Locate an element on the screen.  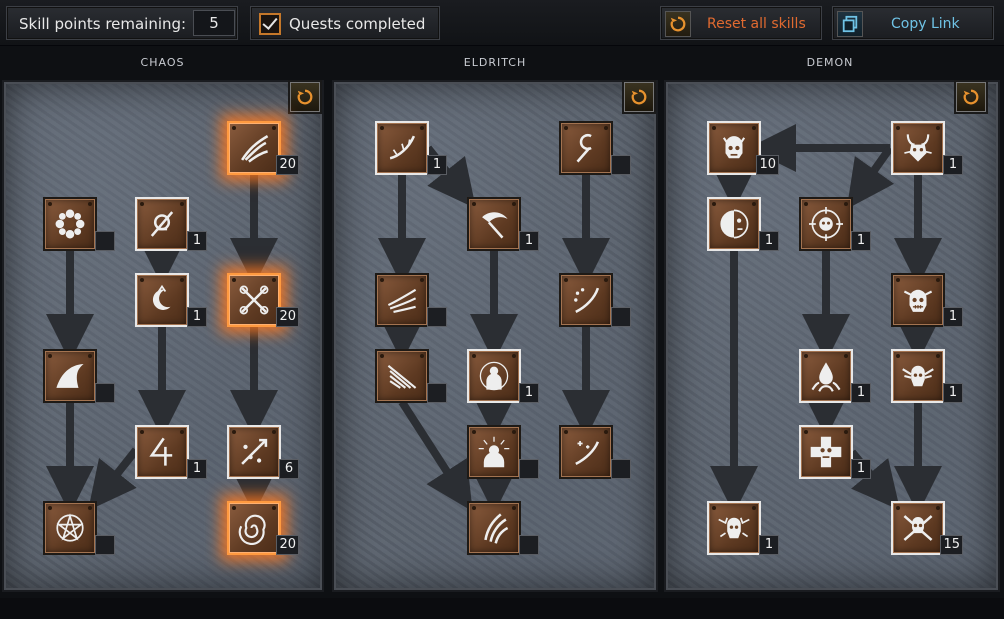
copy-link-label: Copy Link is located at coordinates (925, 24).